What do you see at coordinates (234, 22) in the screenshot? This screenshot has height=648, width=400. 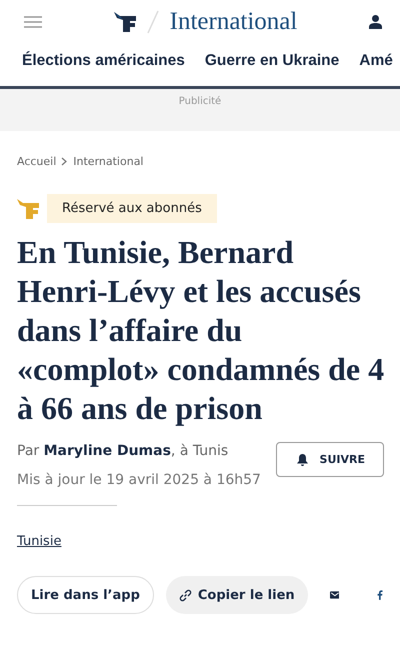 I see `section-title: International` at bounding box center [234, 22].